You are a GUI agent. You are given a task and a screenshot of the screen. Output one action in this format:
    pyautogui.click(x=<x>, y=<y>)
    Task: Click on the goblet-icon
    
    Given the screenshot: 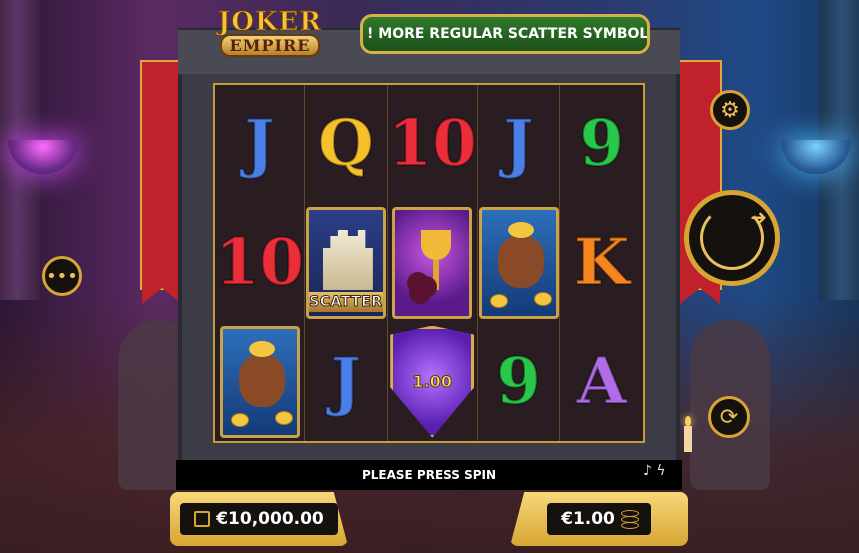 What is the action you would take?
    pyautogui.click(x=436, y=259)
    